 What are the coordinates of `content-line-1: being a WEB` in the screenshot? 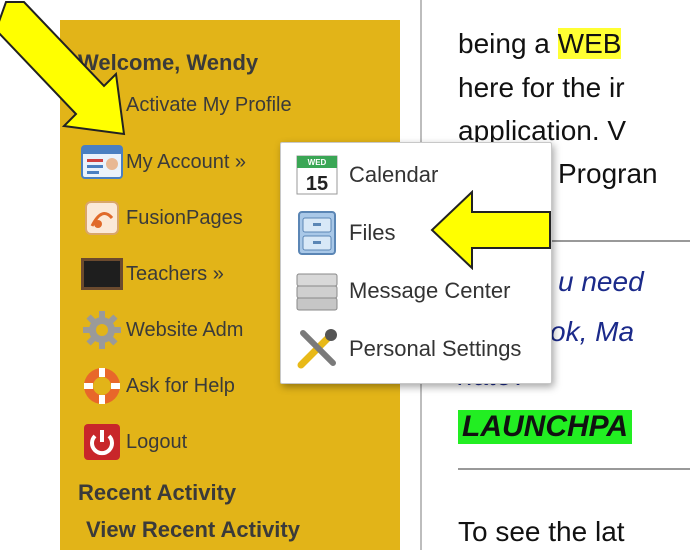 It's located at (540, 44).